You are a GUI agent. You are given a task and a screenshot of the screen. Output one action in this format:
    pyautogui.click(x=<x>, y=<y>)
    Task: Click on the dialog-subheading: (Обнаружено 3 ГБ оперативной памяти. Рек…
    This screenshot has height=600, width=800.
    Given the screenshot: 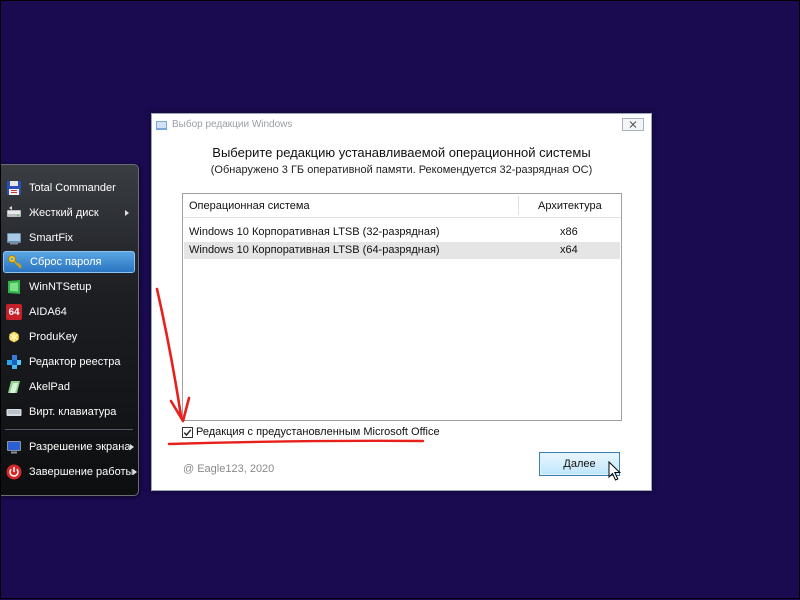 What is the action you would take?
    pyautogui.click(x=401, y=170)
    